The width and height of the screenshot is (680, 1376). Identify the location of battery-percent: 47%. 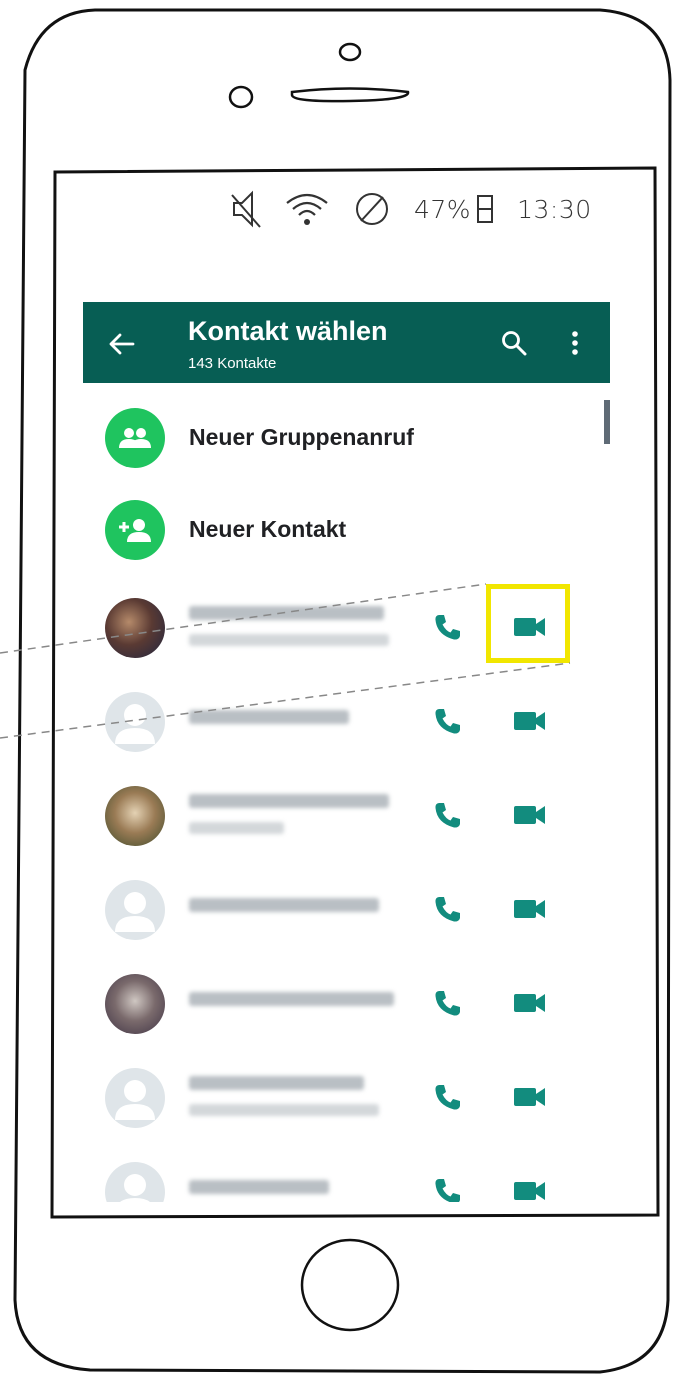
(443, 209).